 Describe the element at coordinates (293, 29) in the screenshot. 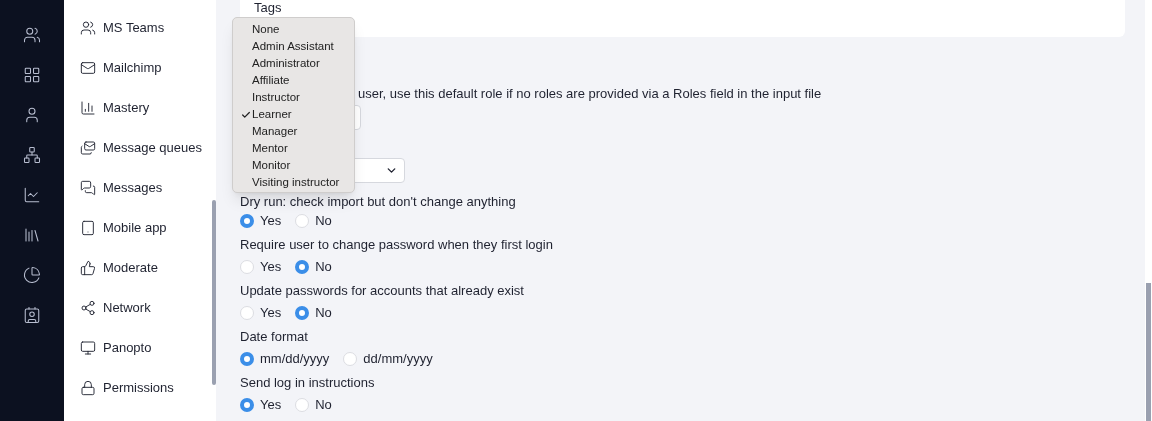

I see `dropdown-option: None` at that location.